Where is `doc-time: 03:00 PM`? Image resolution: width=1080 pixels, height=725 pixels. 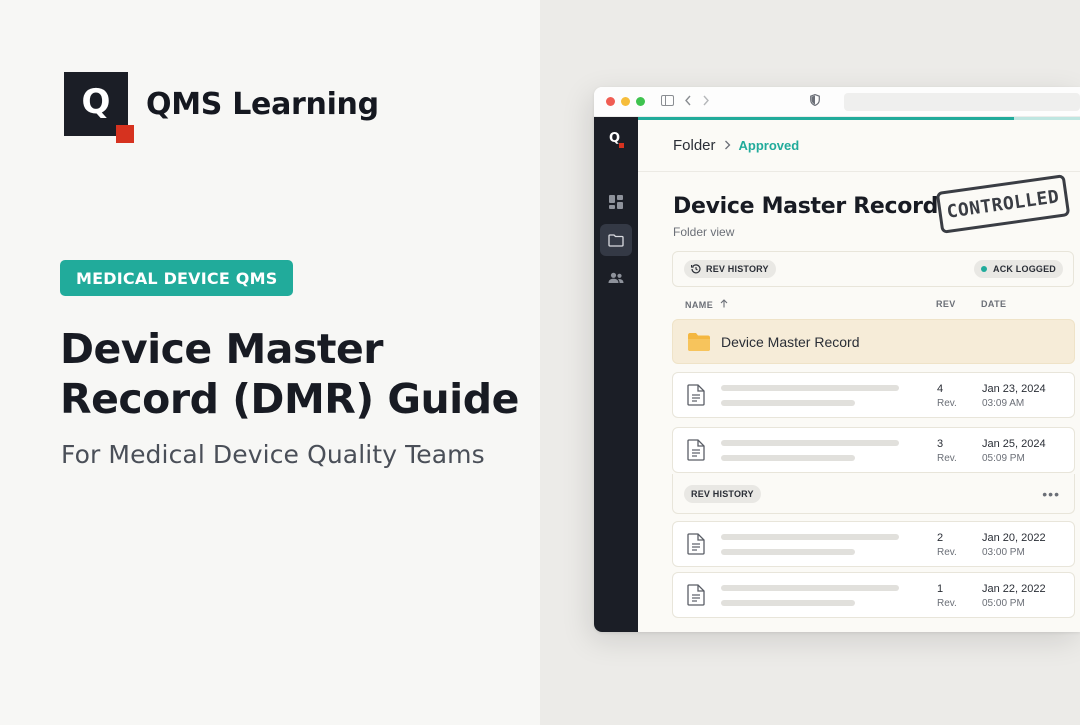 doc-time: 03:00 PM is located at coordinates (1003, 552).